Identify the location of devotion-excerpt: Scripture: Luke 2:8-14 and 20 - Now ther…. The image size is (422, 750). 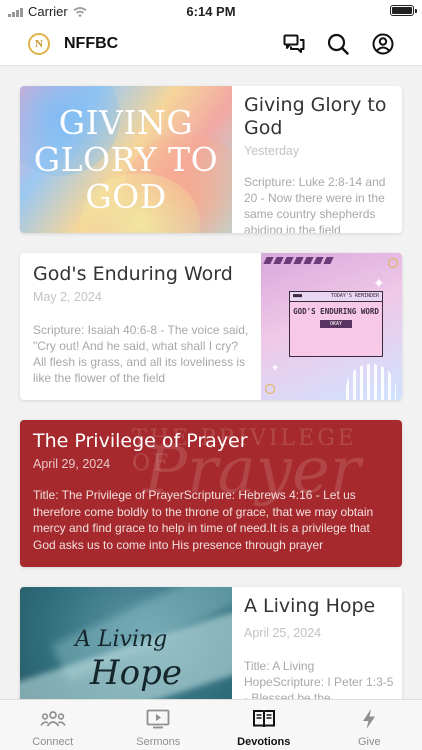
(315, 204).